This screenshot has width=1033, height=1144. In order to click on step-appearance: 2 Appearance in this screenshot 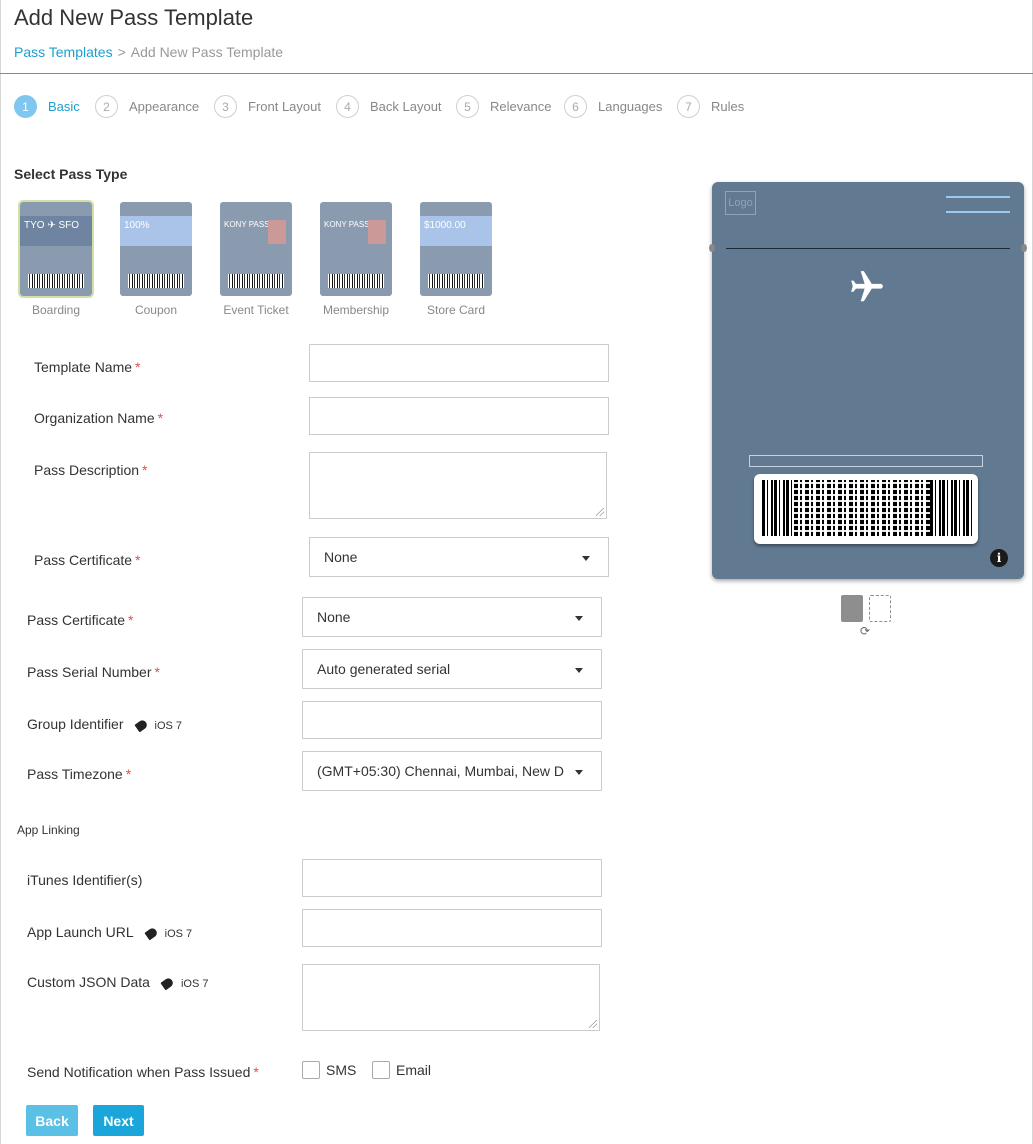, I will do `click(147, 106)`.